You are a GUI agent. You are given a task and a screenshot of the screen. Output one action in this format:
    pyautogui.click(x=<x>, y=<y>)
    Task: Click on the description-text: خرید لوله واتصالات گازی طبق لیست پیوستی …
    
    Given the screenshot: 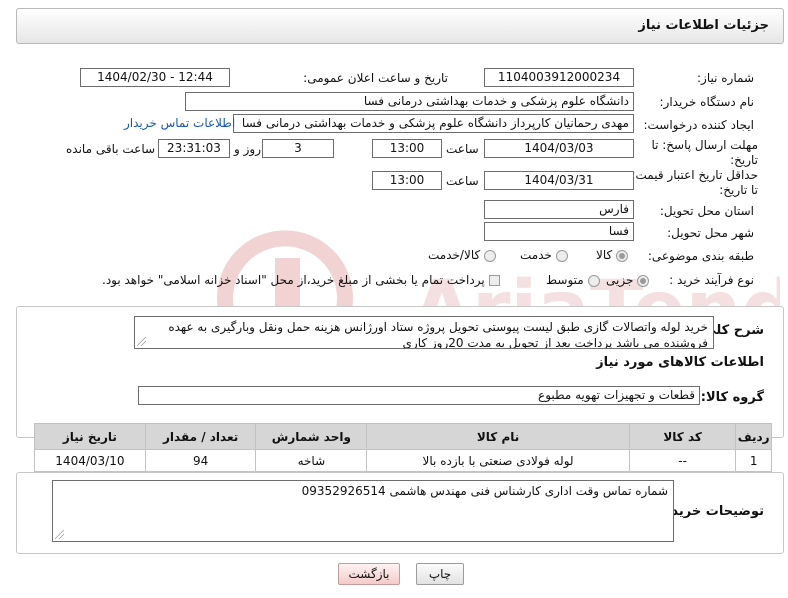 What is the action you would take?
    pyautogui.click(x=438, y=334)
    